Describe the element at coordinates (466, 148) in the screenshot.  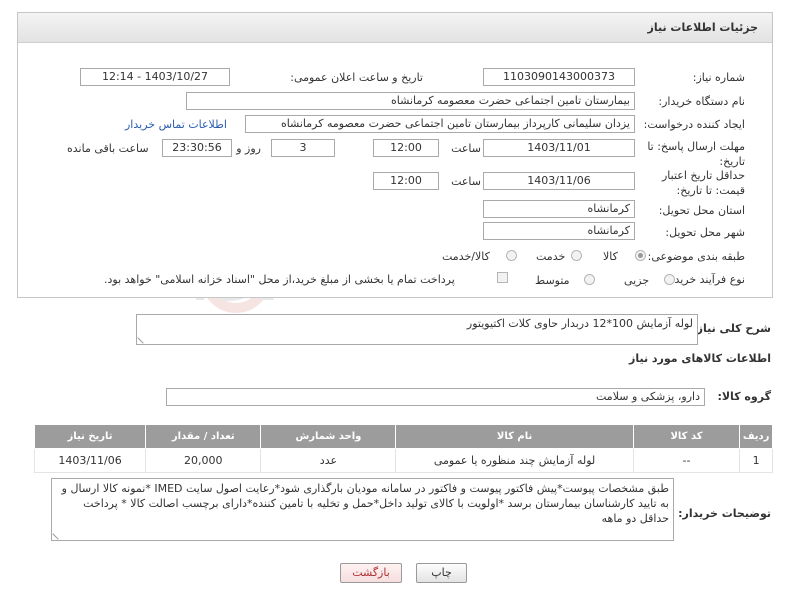
I see `reply-time-label: ساعت` at that location.